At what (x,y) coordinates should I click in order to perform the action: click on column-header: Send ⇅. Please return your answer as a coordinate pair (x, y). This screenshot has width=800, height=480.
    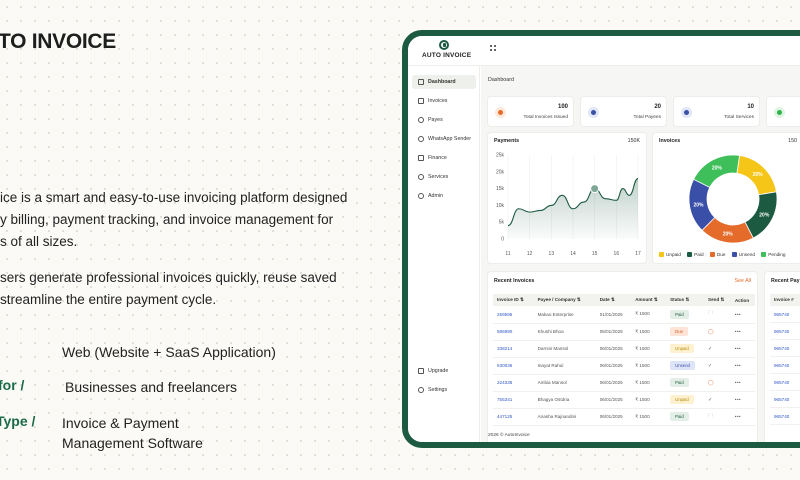
    Looking at the image, I should click on (717, 300).